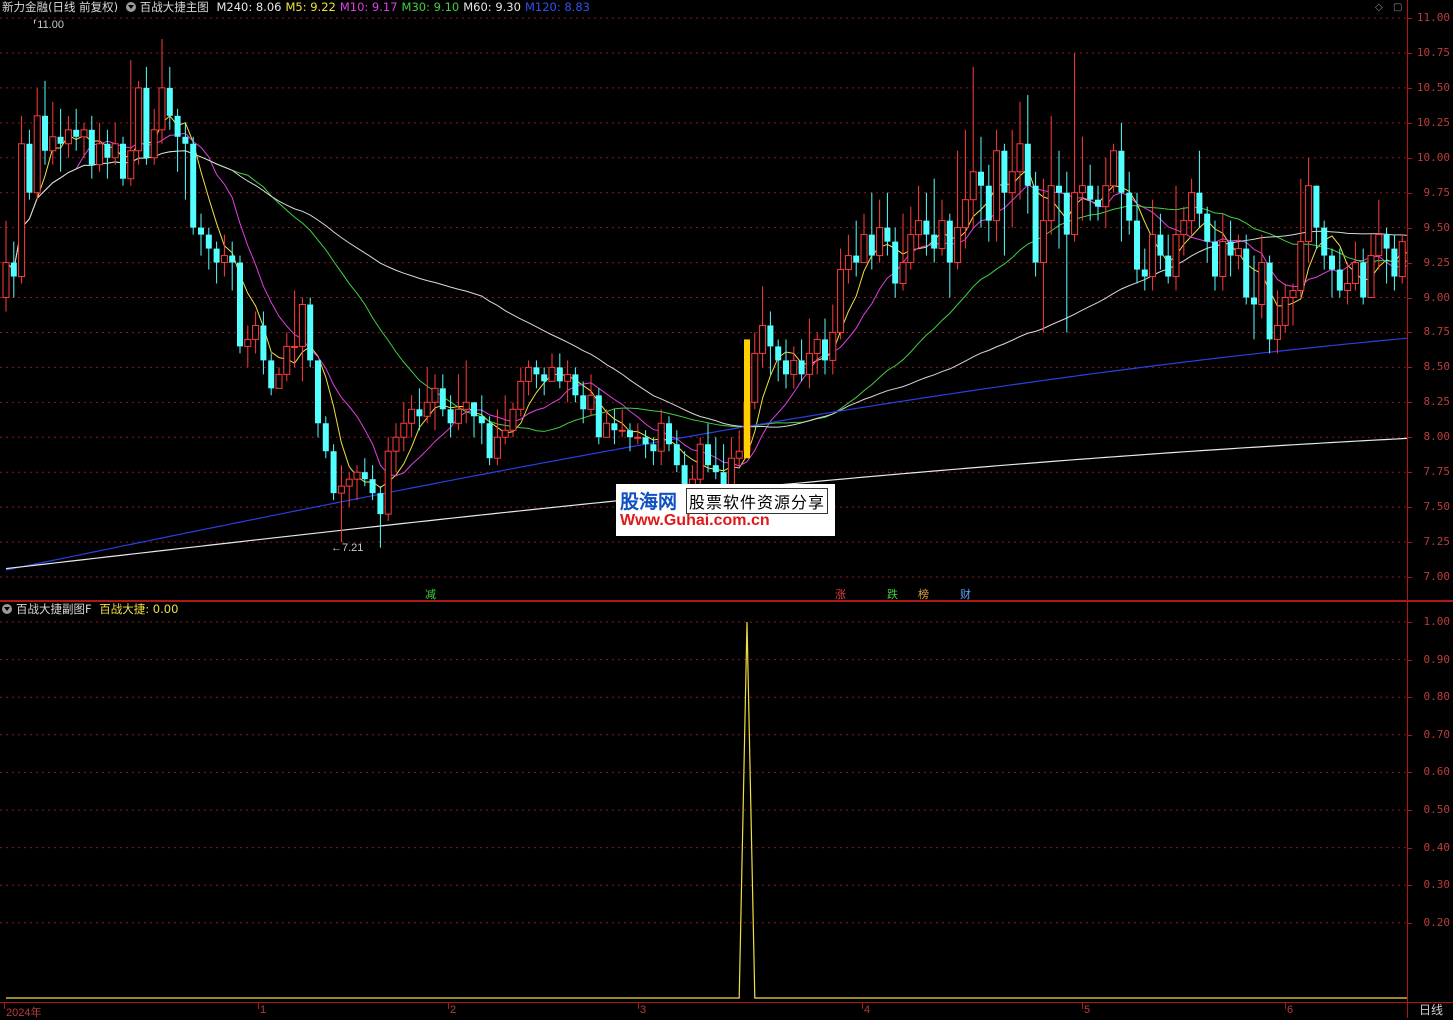 This screenshot has height=1020, width=1453. What do you see at coordinates (1397, 7) in the screenshot?
I see `maximize-icon: ▢` at bounding box center [1397, 7].